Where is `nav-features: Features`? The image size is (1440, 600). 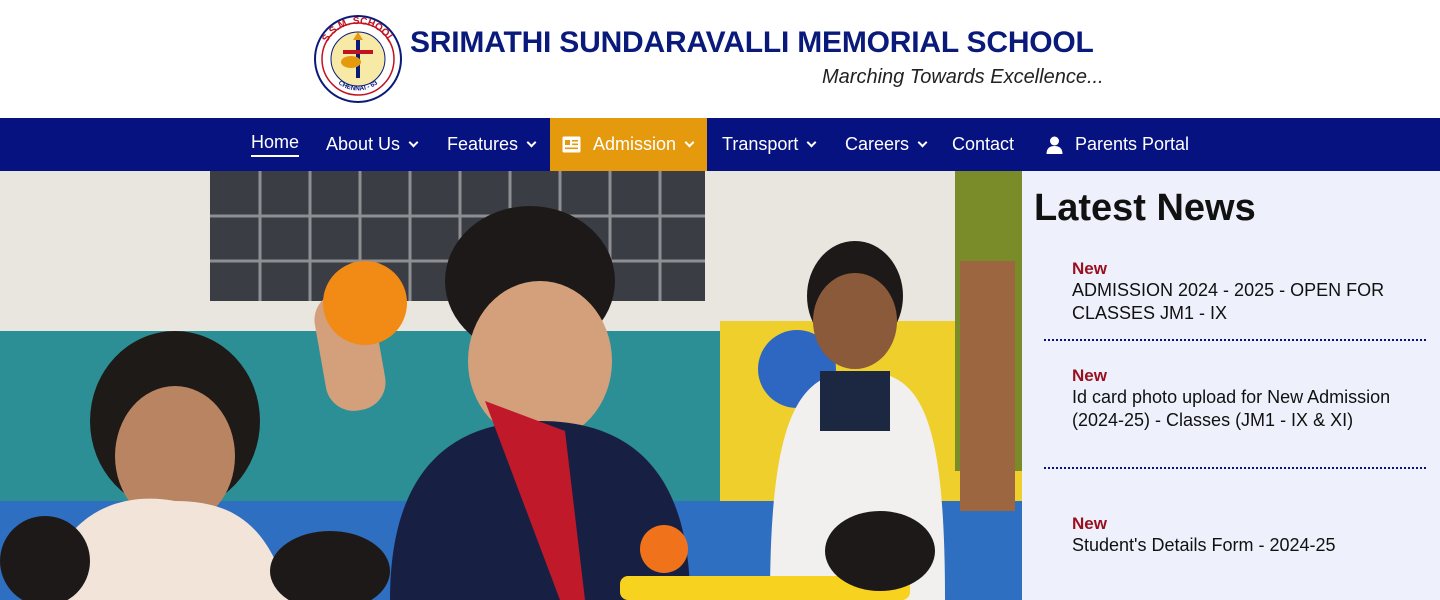 nav-features: Features is located at coordinates (492, 144).